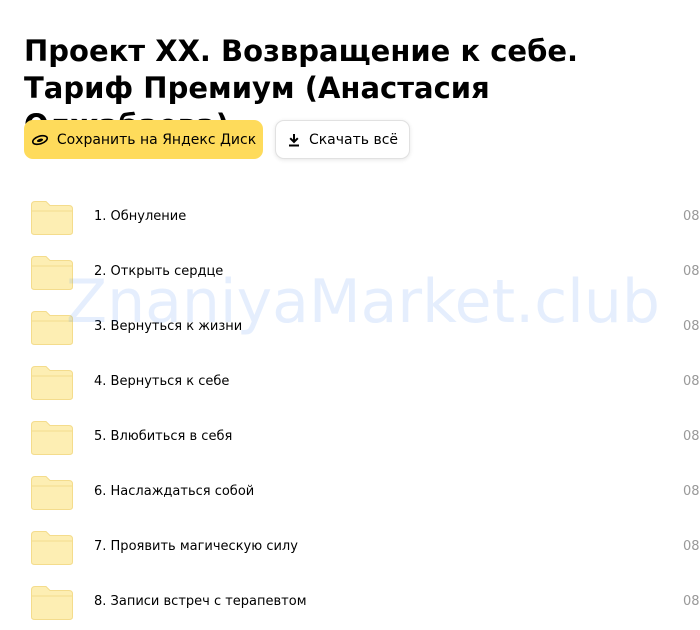 Image resolution: width=700 pixels, height=630 pixels. I want to click on download-icon, so click(294, 140).